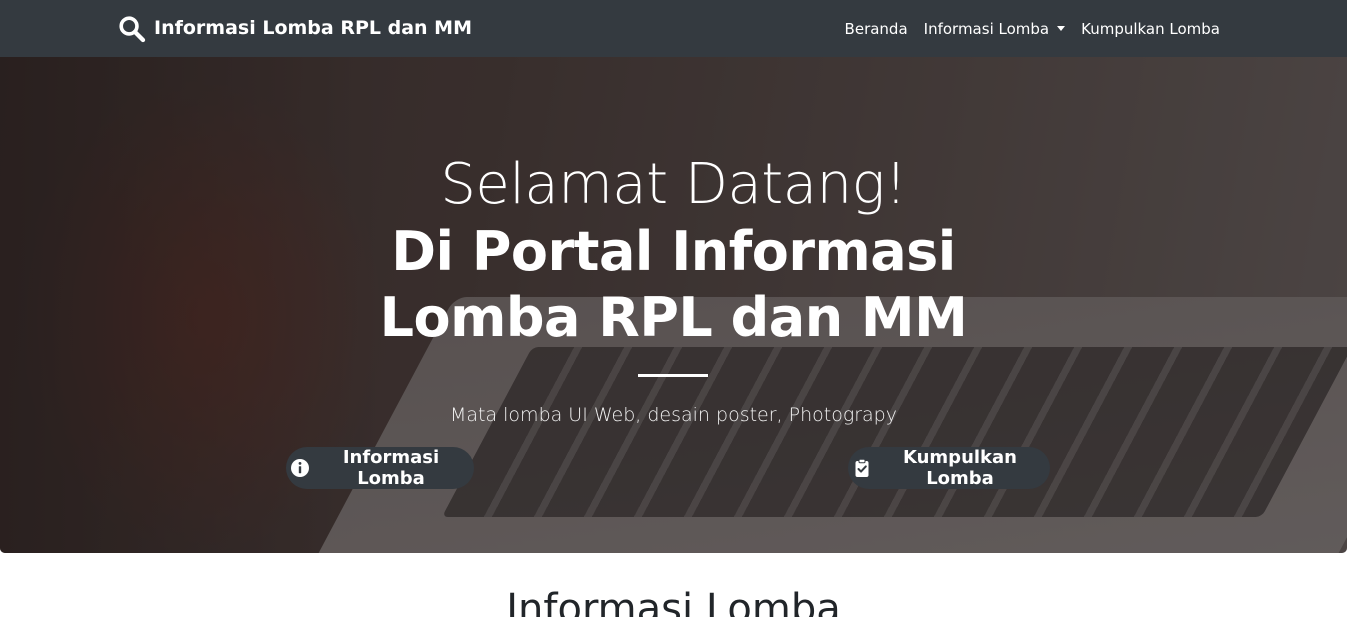 The image size is (1347, 617). I want to click on search-icon, so click(131, 28).